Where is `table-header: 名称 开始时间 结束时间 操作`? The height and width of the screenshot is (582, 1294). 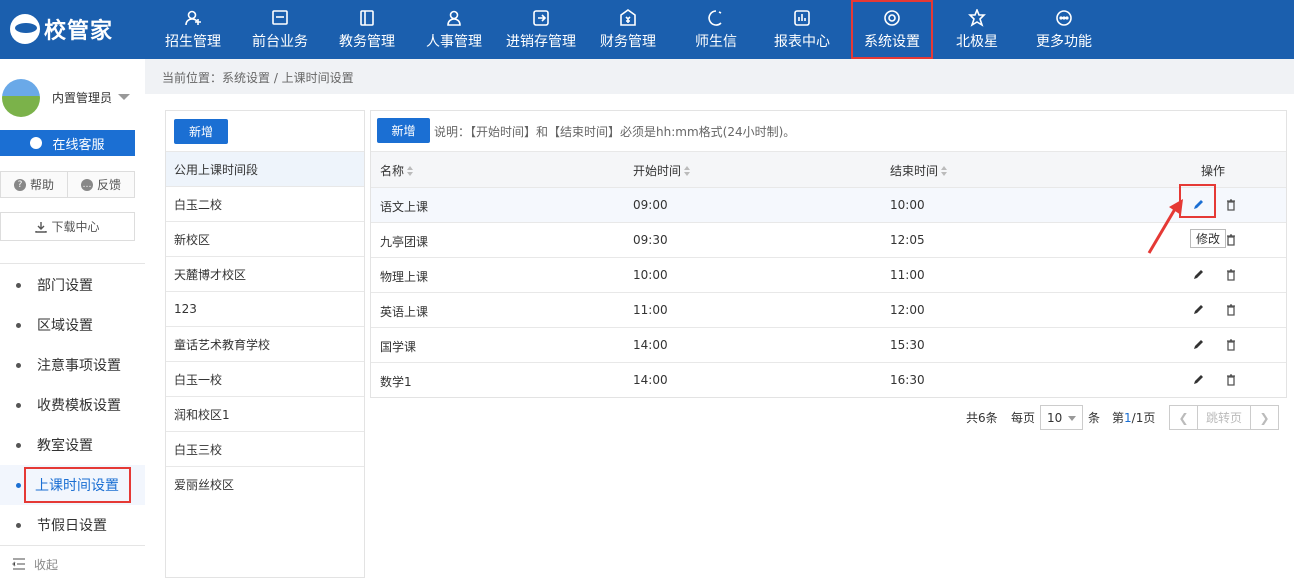
table-header: 名称 开始时间 结束时间 操作 is located at coordinates (828, 169).